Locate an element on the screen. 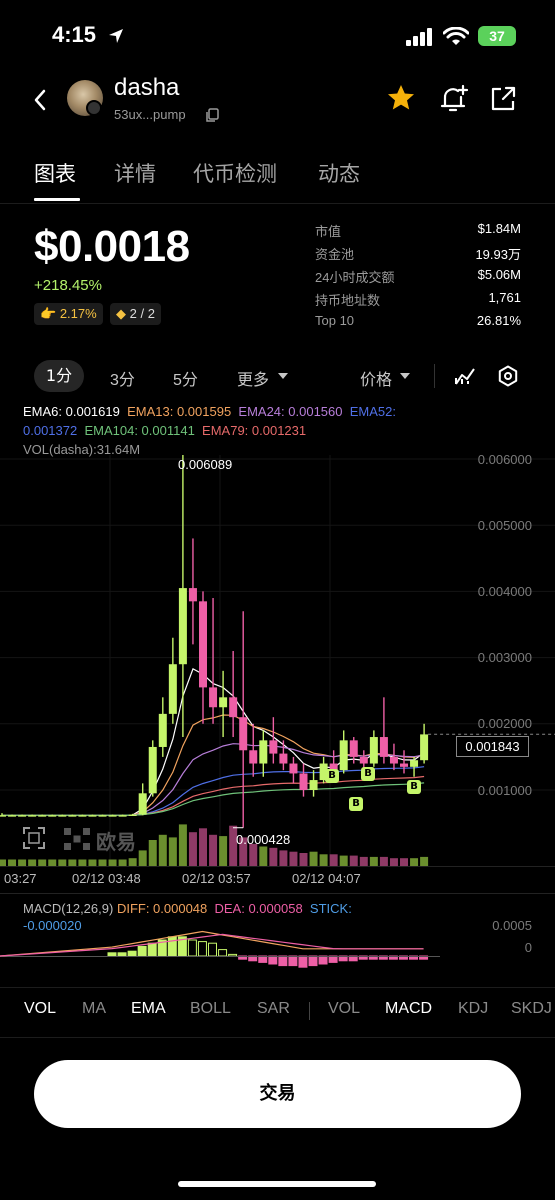 This screenshot has height=1200, width=555. timeframe-5m: 5分 is located at coordinates (185, 378).